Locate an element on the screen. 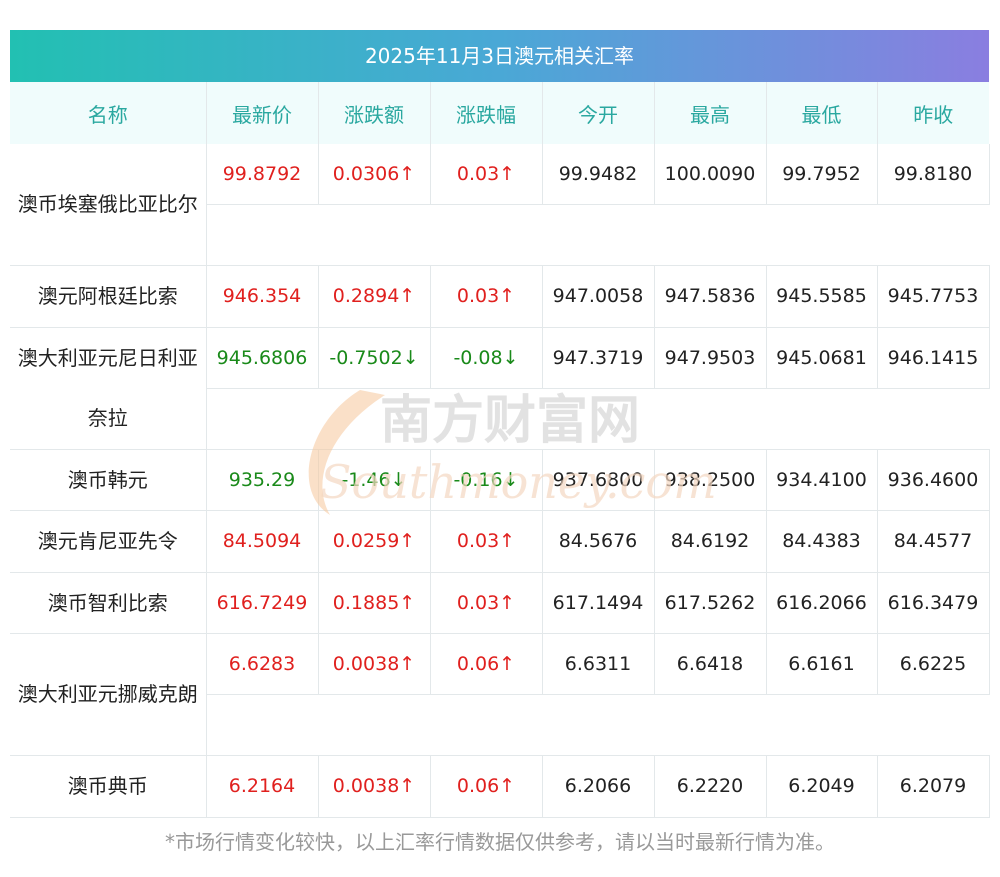 The width and height of the screenshot is (1000, 877). open-price: 6.2066 is located at coordinates (598, 786).